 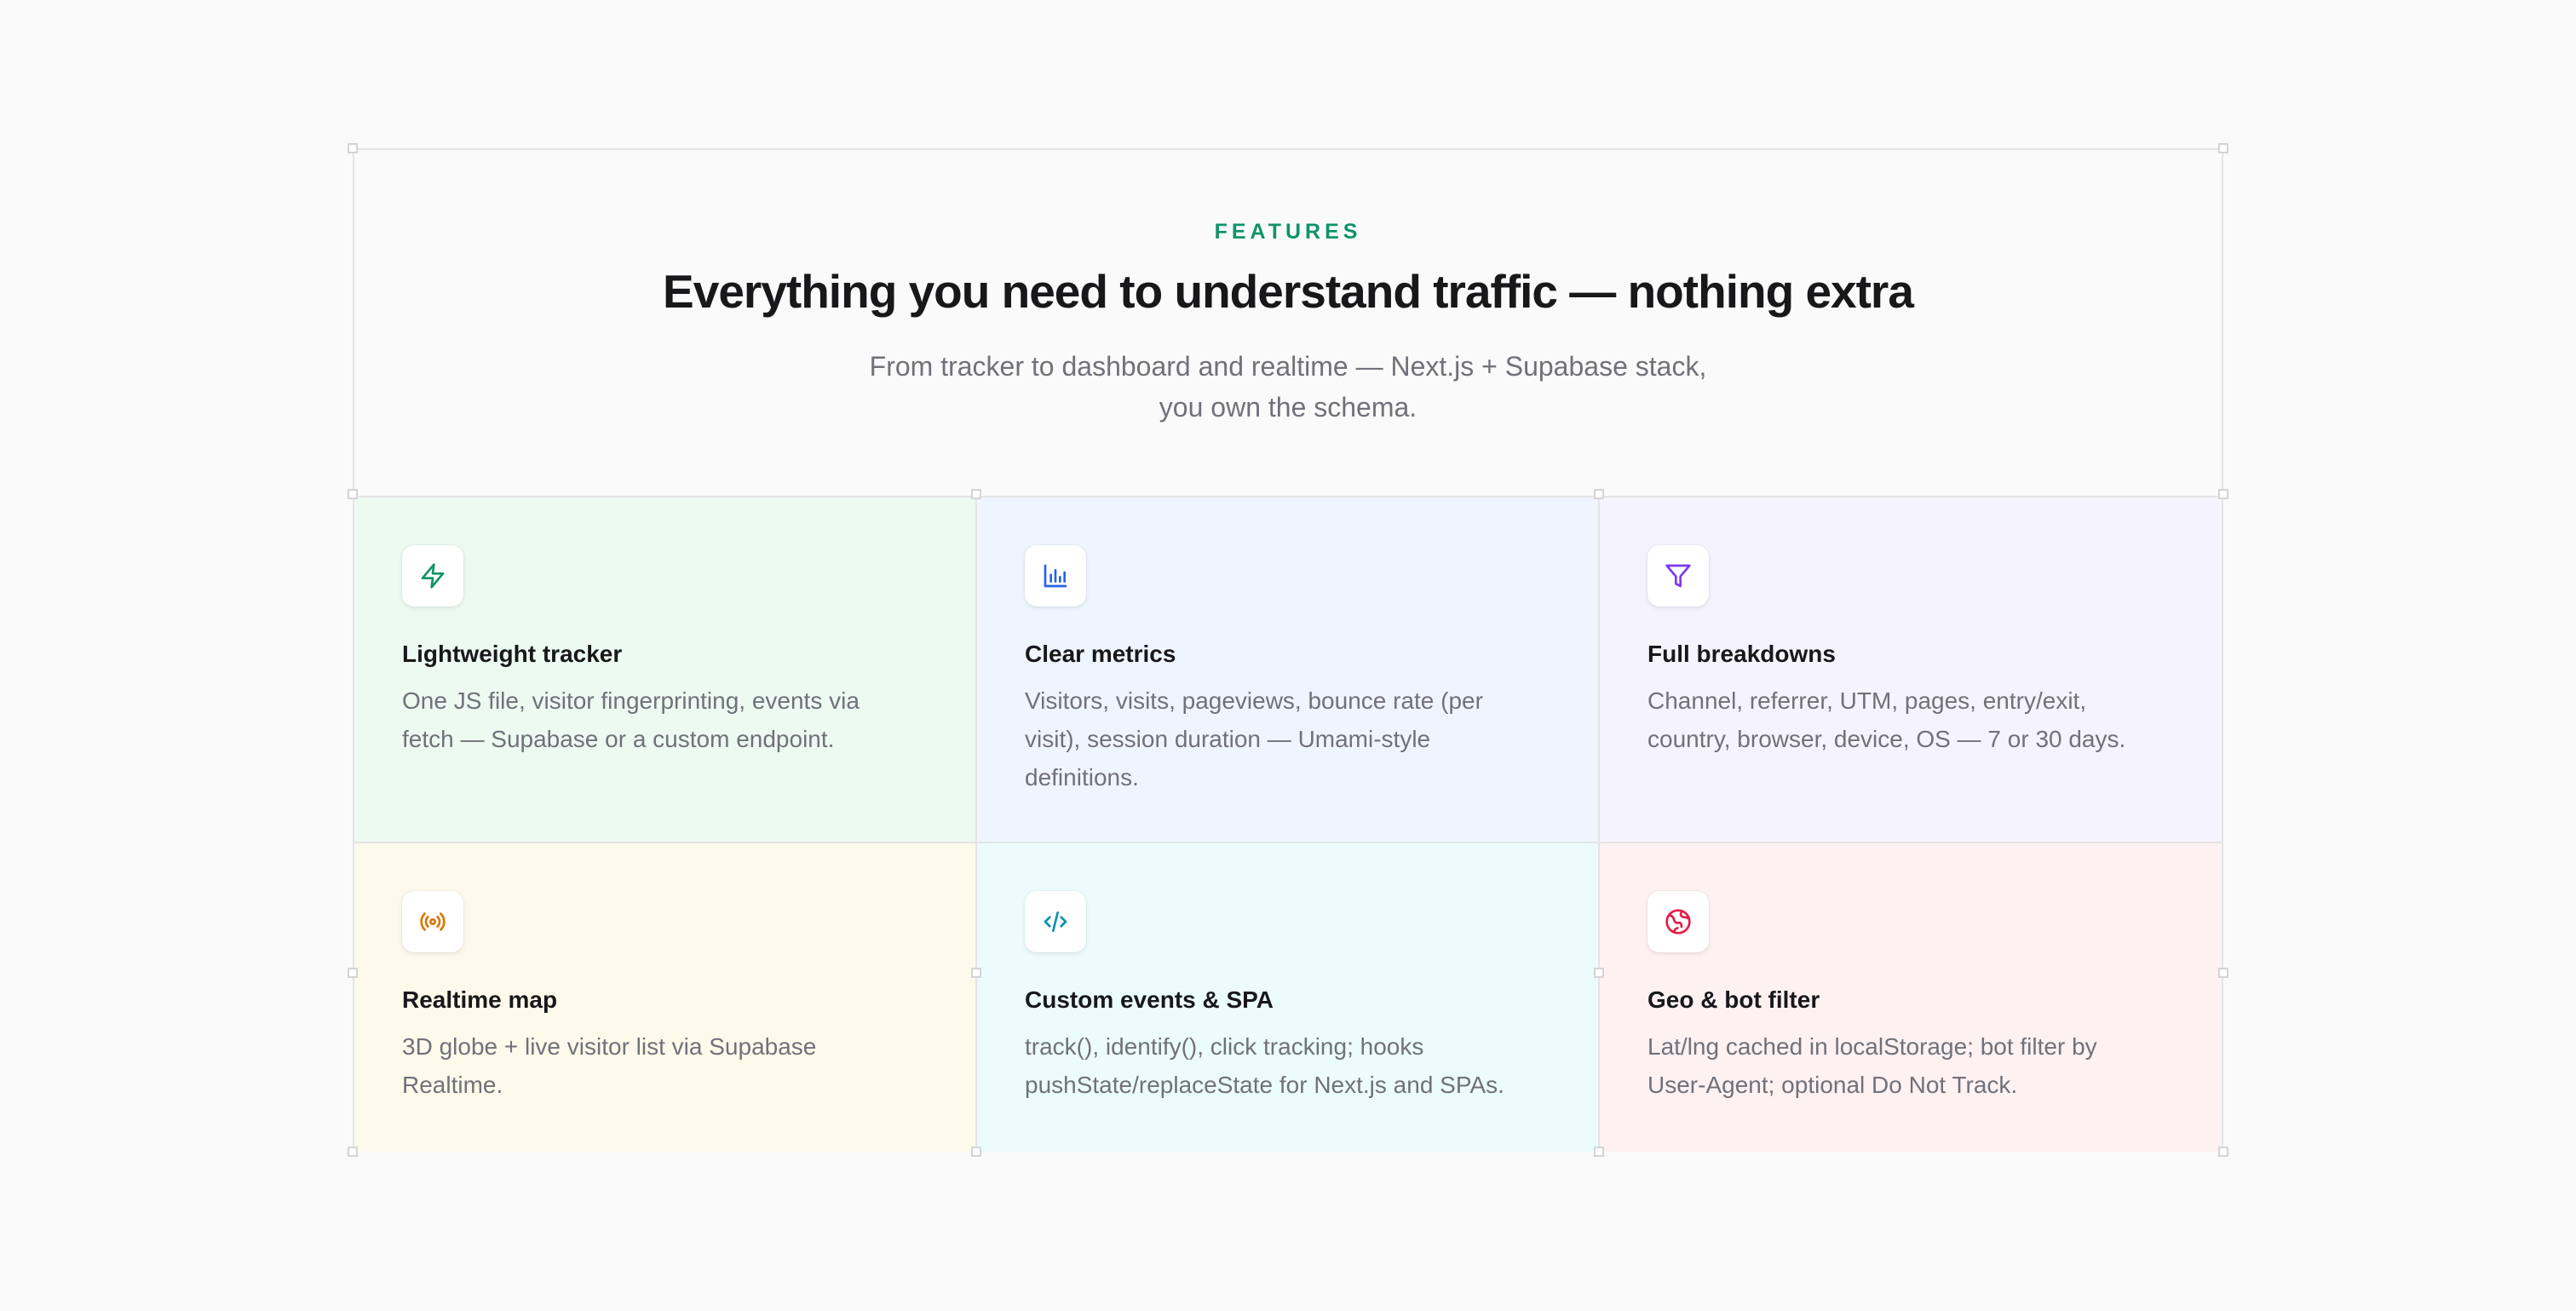 What do you see at coordinates (1734, 999) in the screenshot?
I see `feature-title: Geo & bot filter` at bounding box center [1734, 999].